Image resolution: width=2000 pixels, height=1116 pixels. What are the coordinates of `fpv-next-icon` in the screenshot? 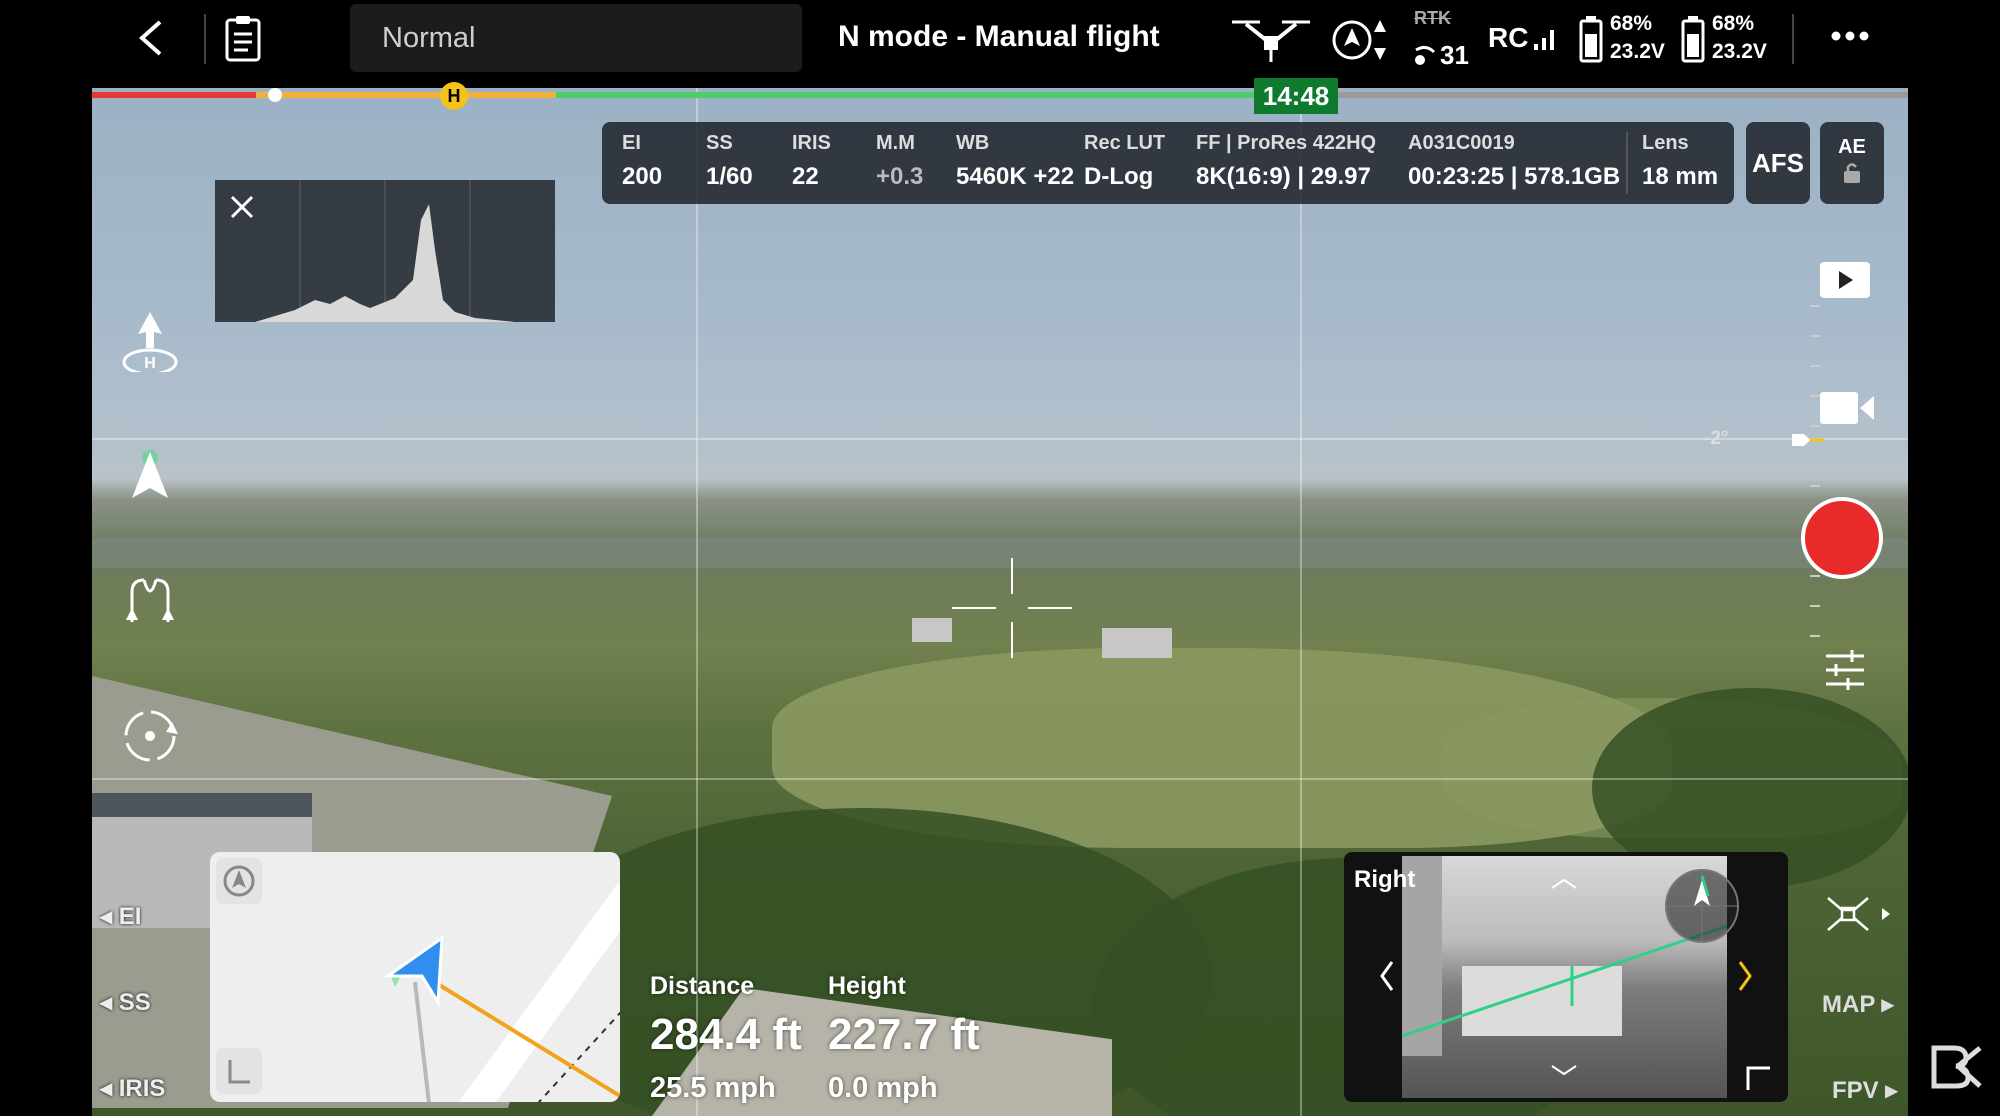 It's located at (1745, 976).